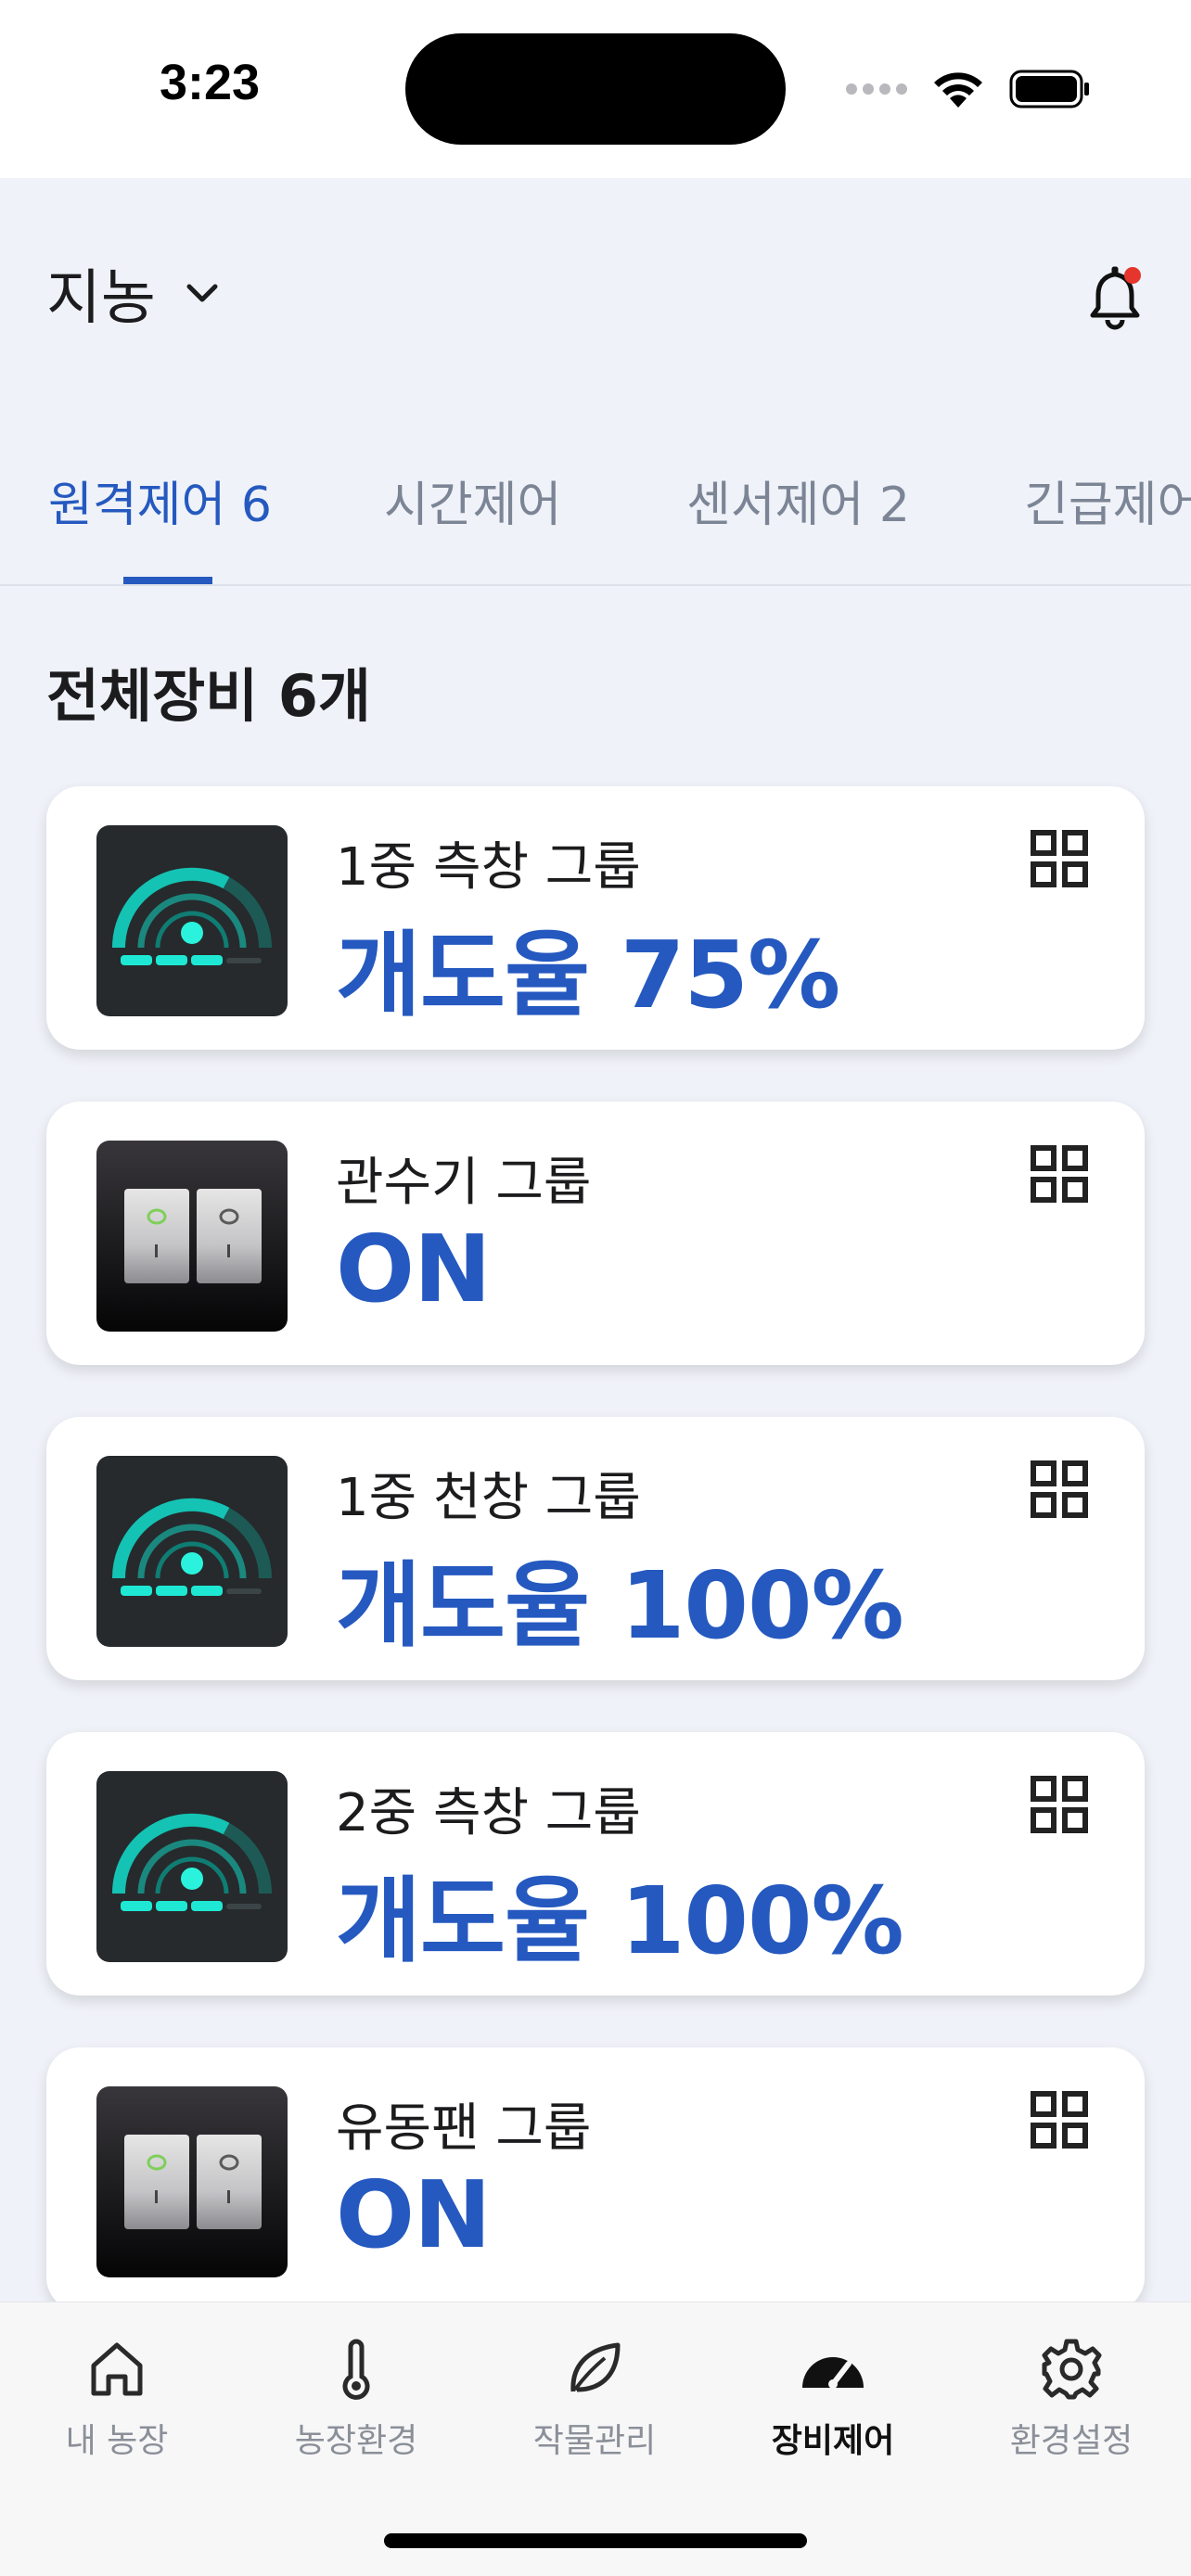 Image resolution: width=1191 pixels, height=2576 pixels. What do you see at coordinates (833, 2399) in the screenshot?
I see `nav-item-equipment-control: 장비제어` at bounding box center [833, 2399].